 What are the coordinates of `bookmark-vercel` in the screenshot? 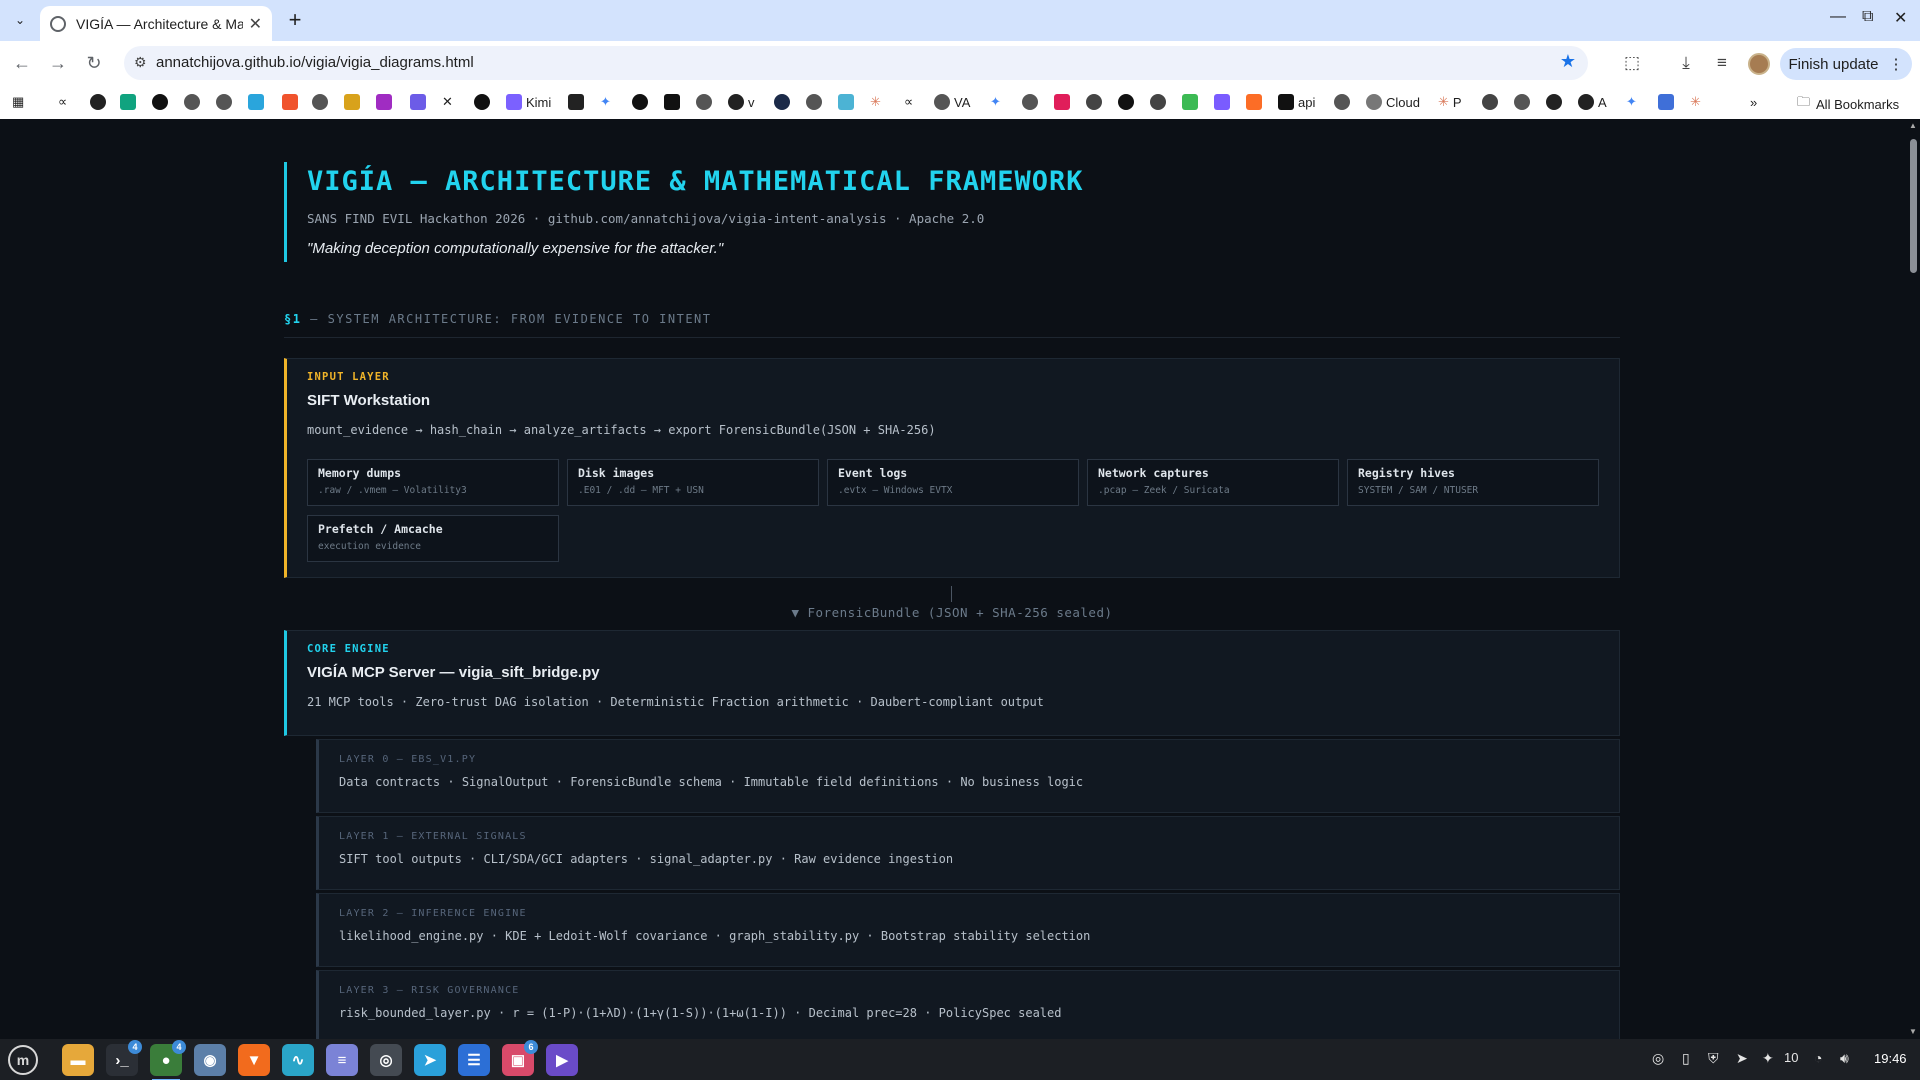 It's located at (672, 102).